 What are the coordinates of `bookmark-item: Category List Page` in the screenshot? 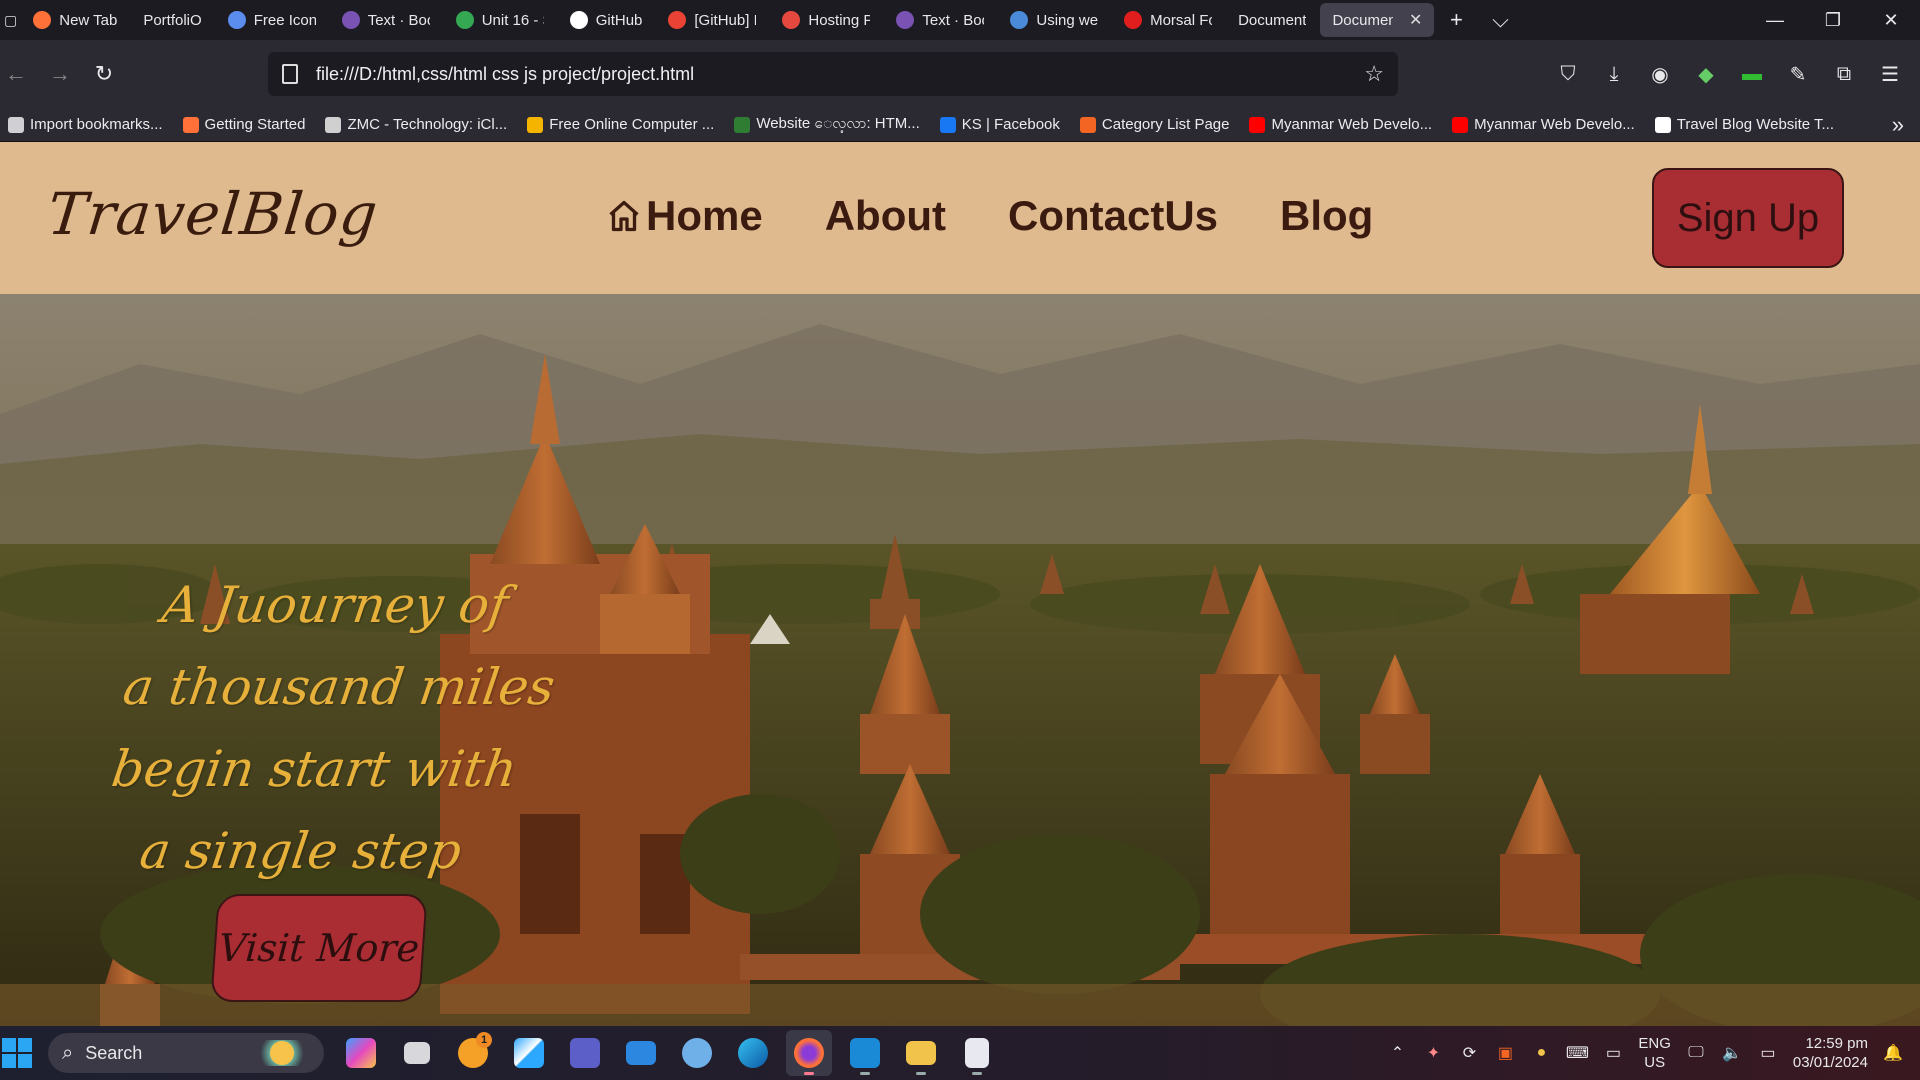 It's located at (1155, 124).